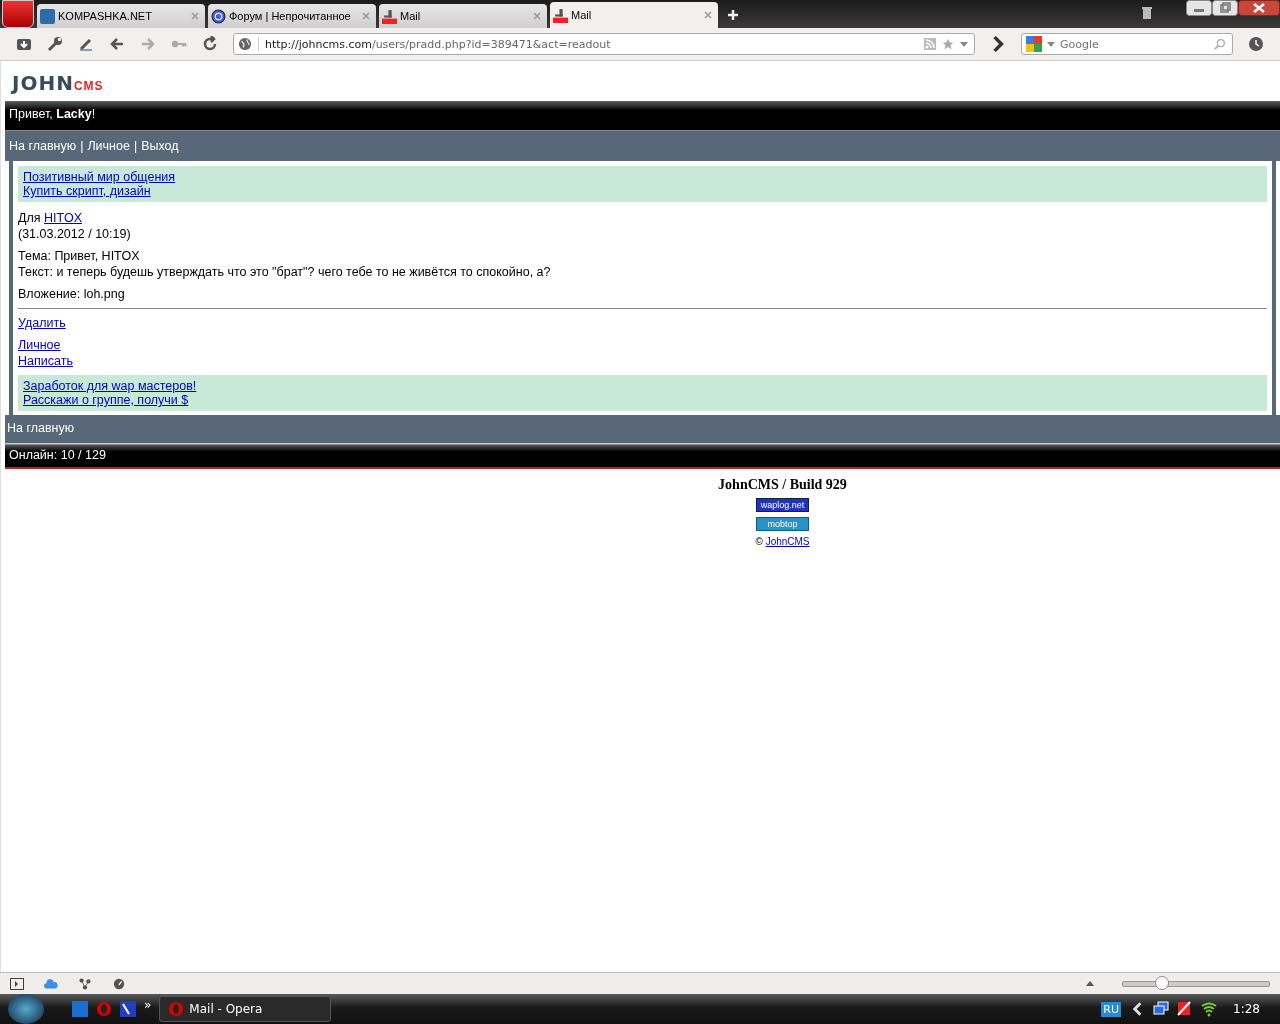 The width and height of the screenshot is (1280, 1024). I want to click on message-subject: Тема: Привет, HITOX, so click(79, 256).